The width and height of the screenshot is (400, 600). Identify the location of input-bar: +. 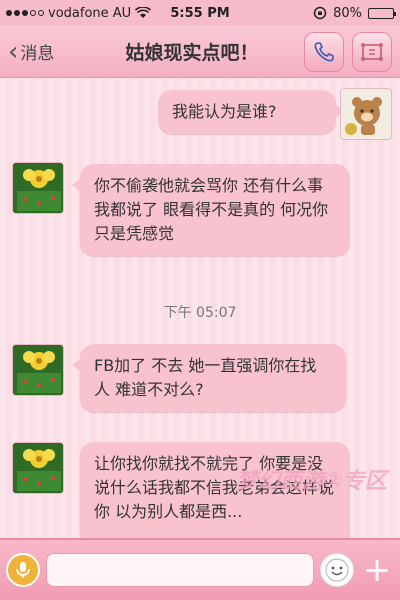
(200, 569).